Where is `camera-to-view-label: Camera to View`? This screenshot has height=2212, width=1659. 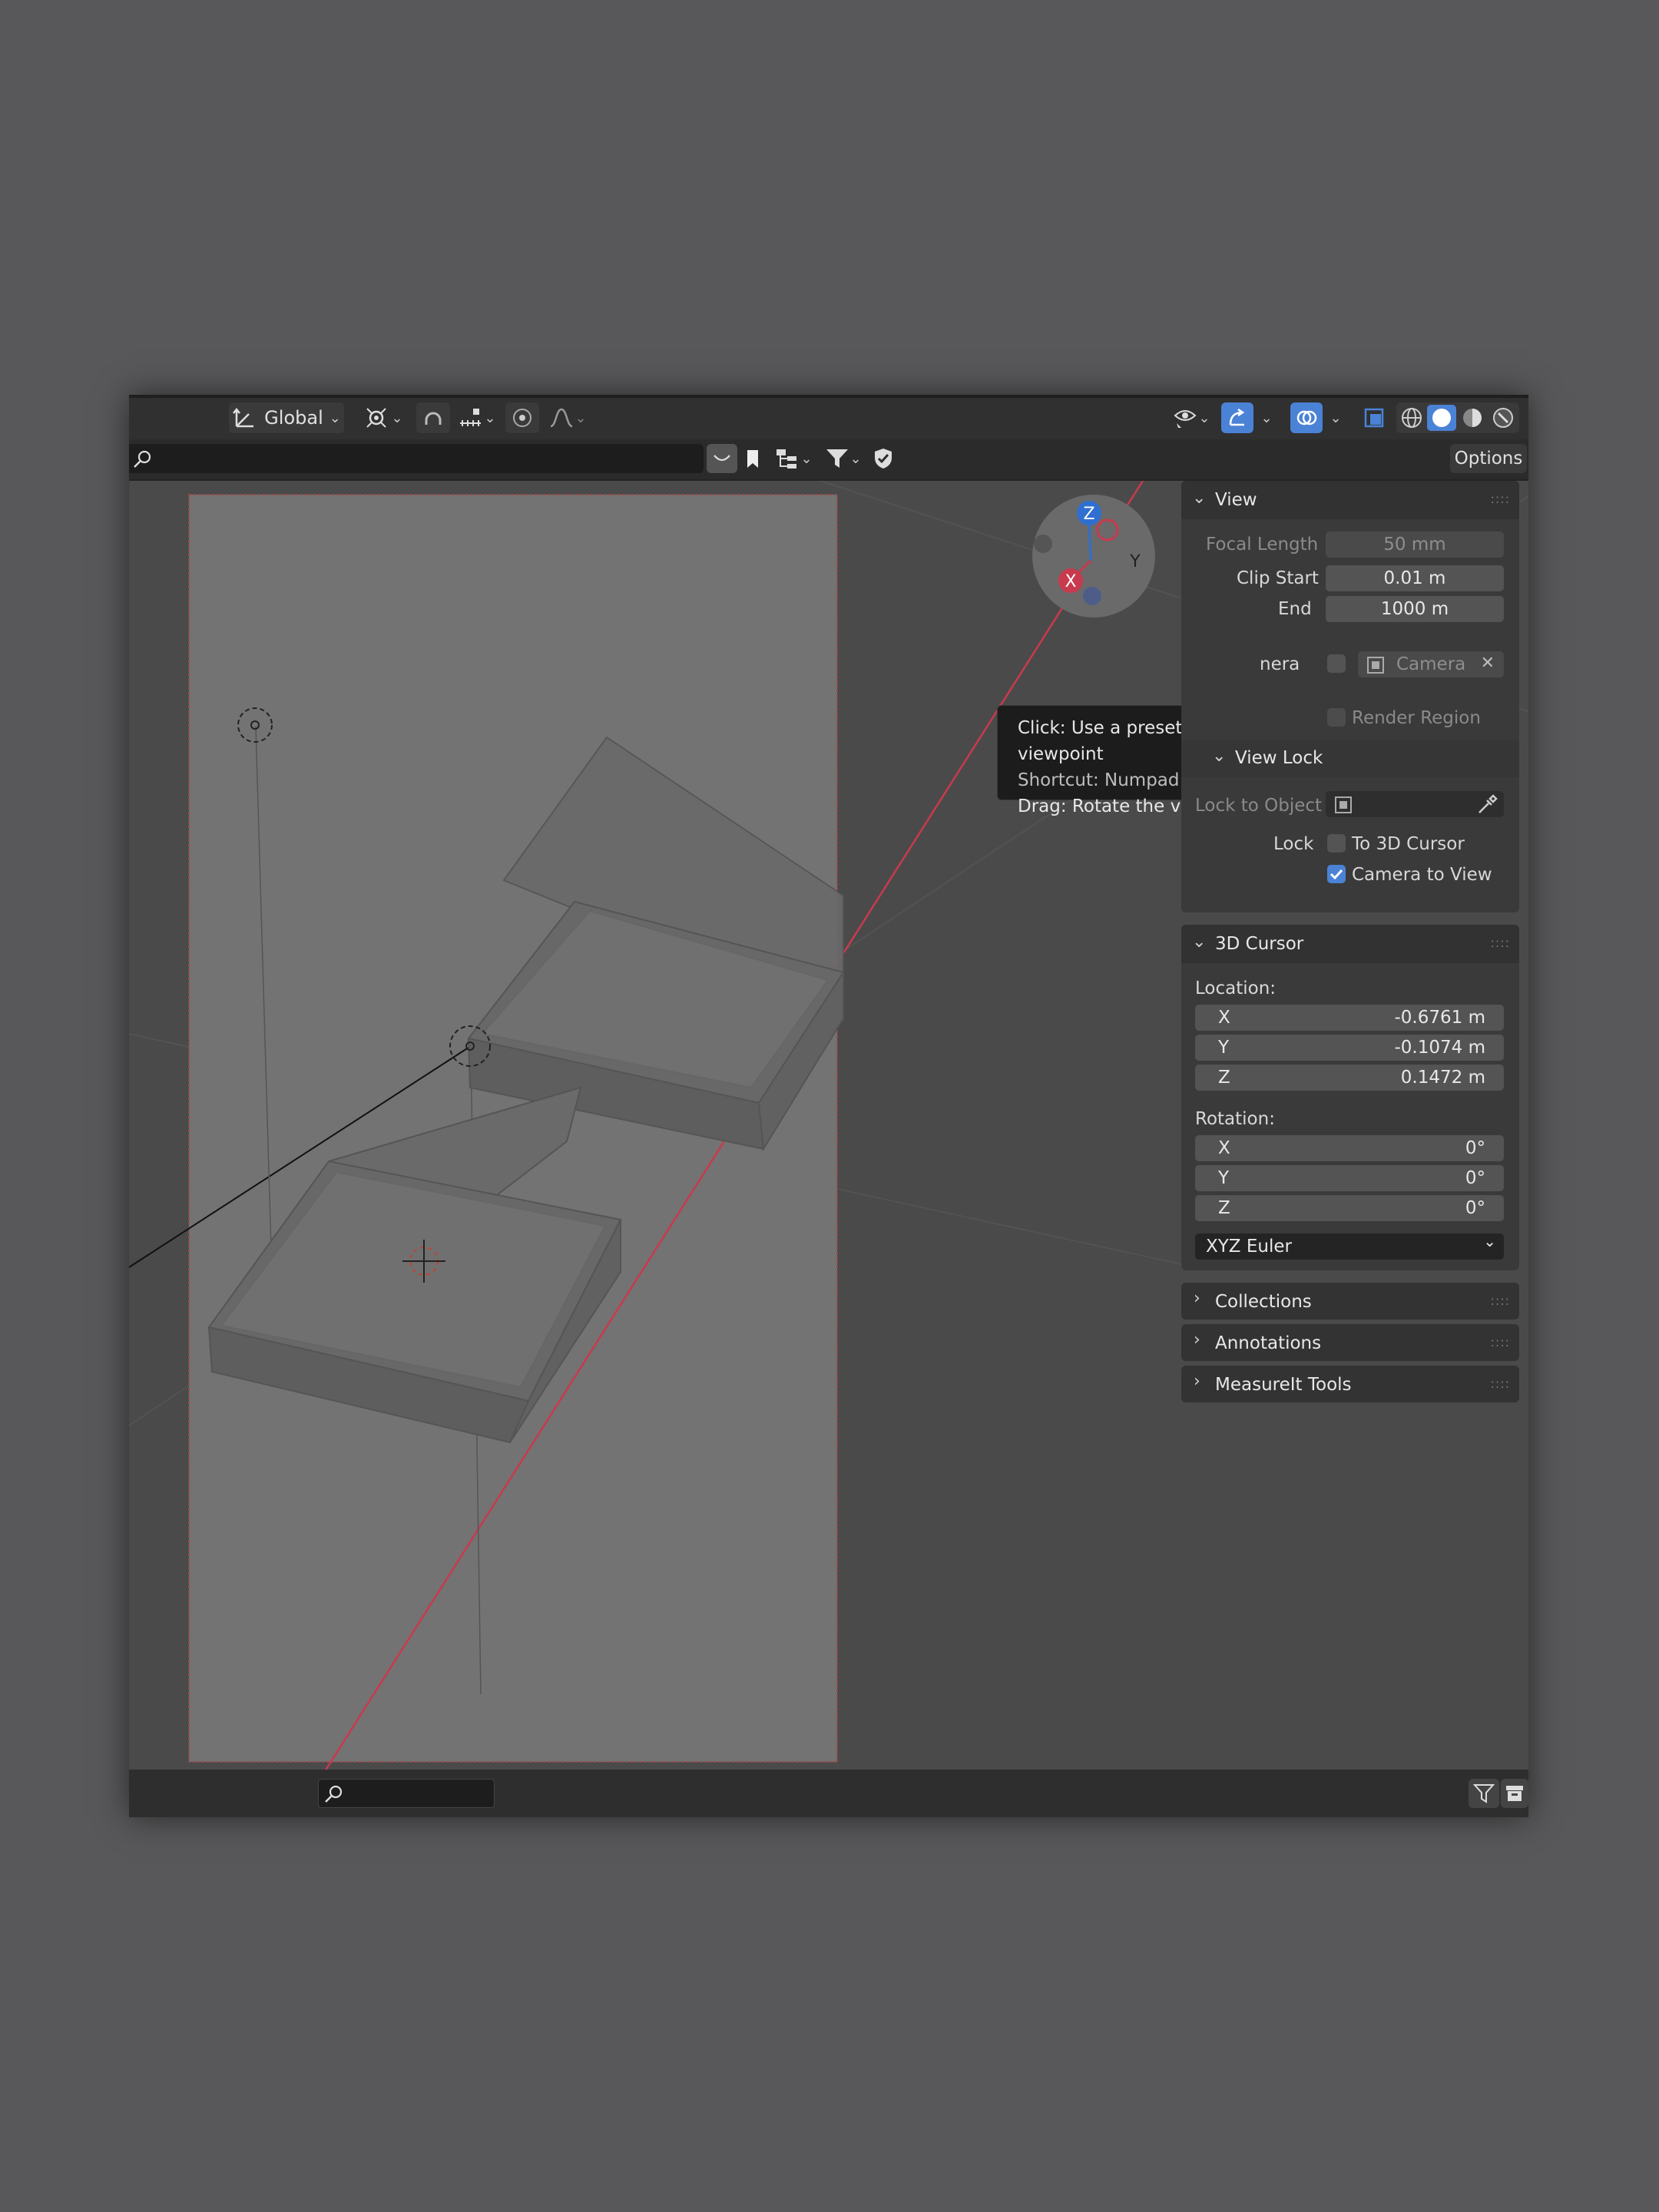 camera-to-view-label: Camera to View is located at coordinates (1422, 875).